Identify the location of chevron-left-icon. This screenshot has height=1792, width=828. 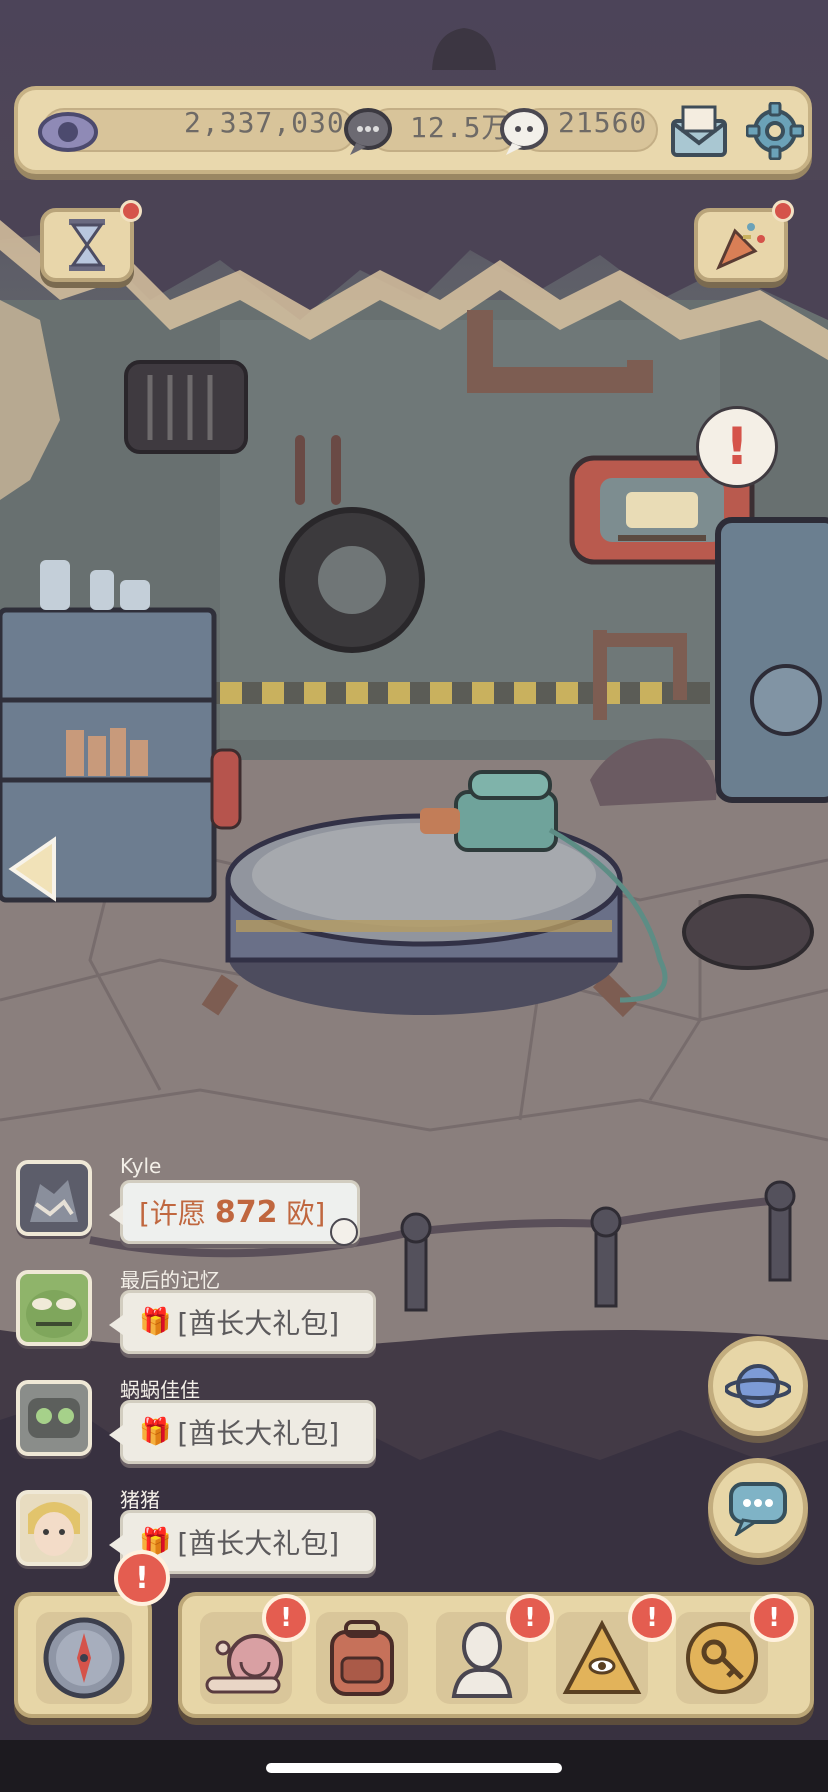
(32, 869).